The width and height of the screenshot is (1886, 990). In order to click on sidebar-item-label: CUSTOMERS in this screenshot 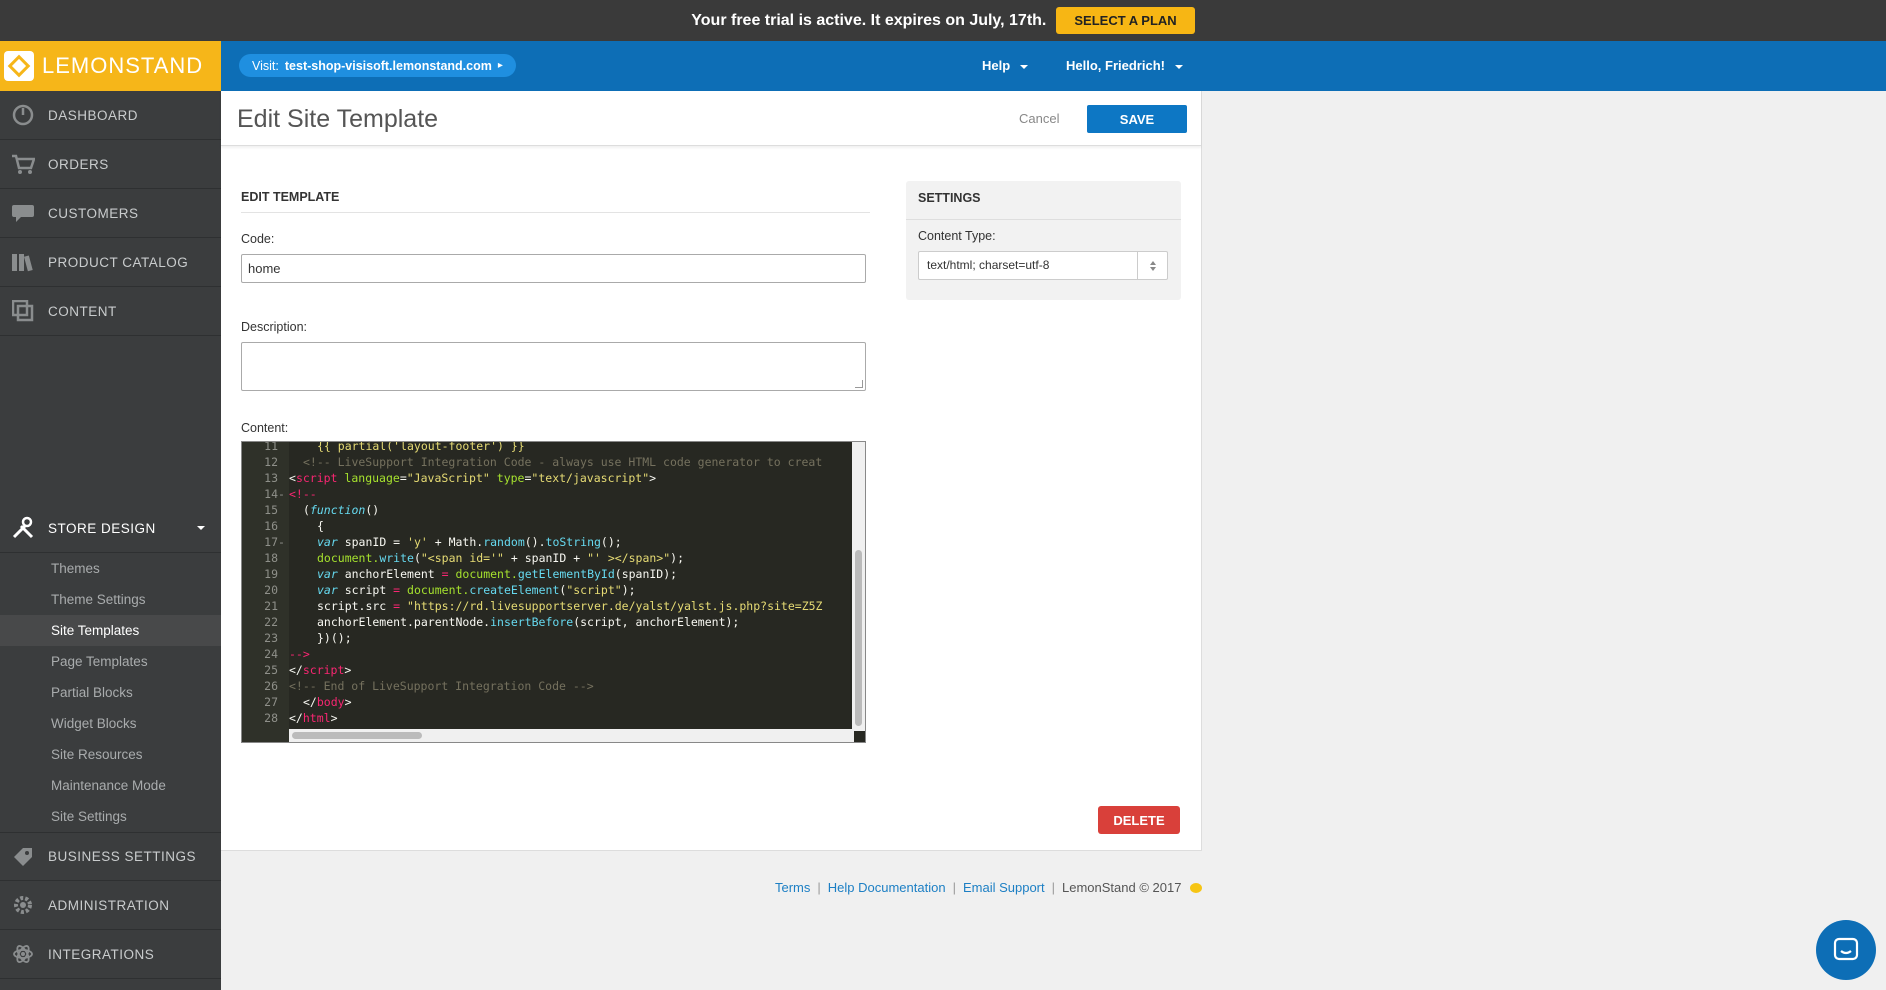, I will do `click(93, 213)`.